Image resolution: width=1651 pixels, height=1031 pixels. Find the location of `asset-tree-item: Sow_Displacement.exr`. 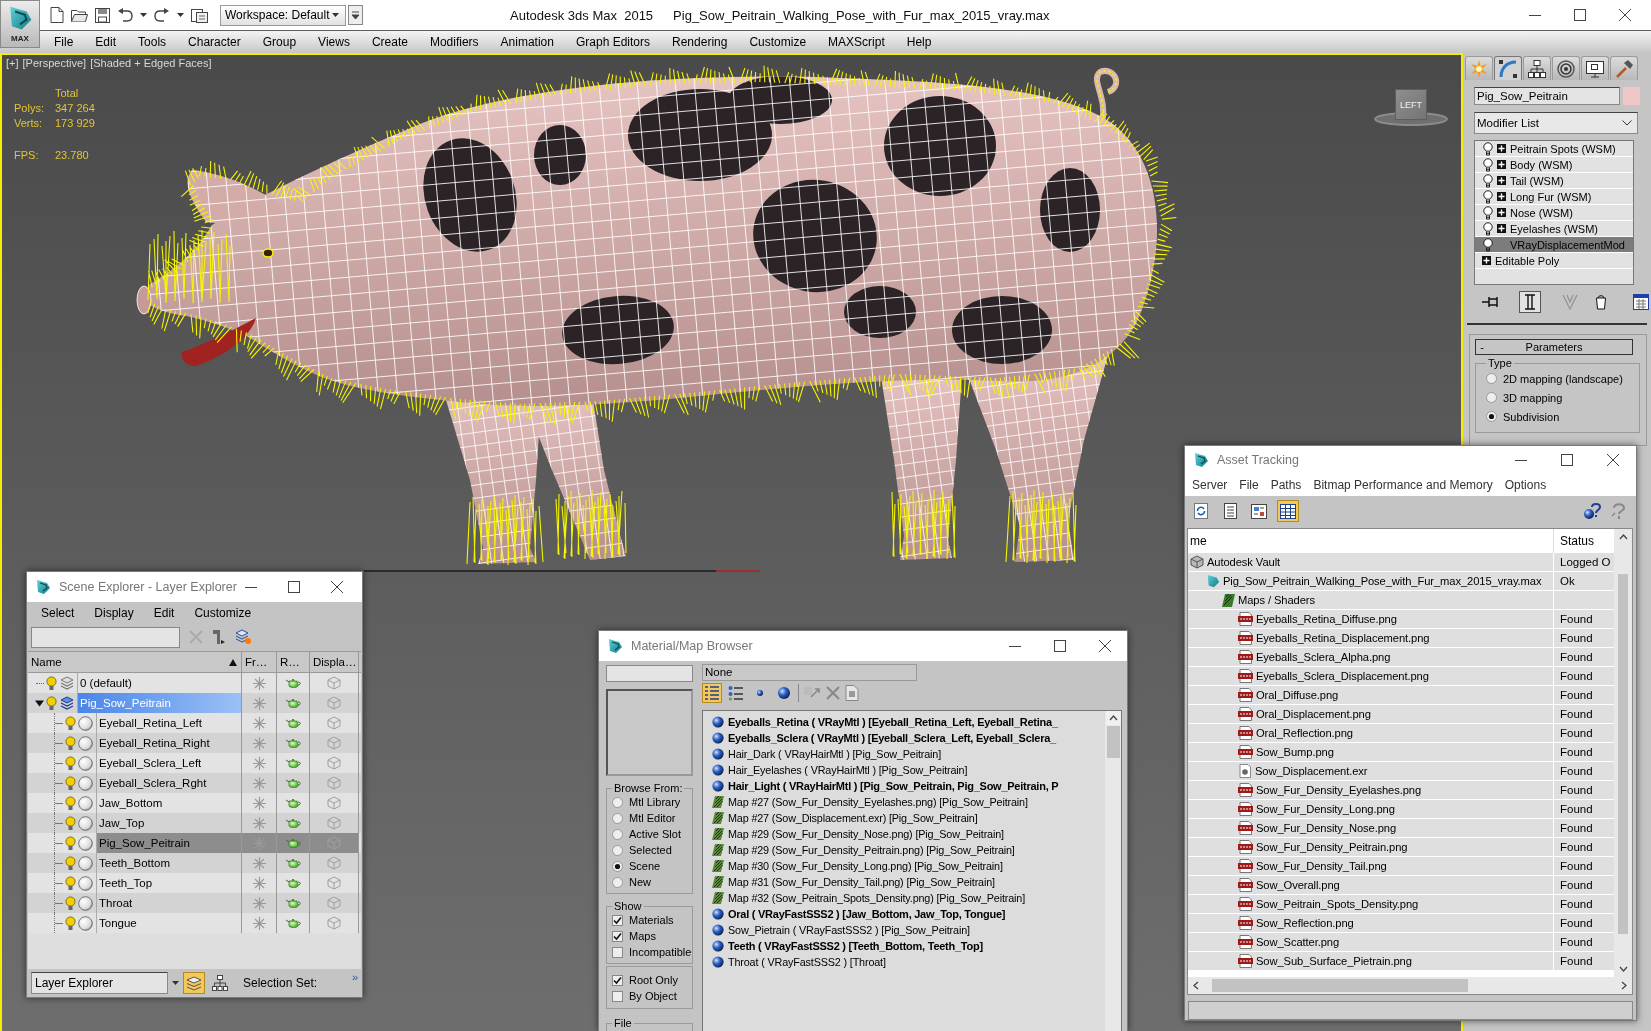

asset-tree-item: Sow_Displacement.exr is located at coordinates (1278, 771).